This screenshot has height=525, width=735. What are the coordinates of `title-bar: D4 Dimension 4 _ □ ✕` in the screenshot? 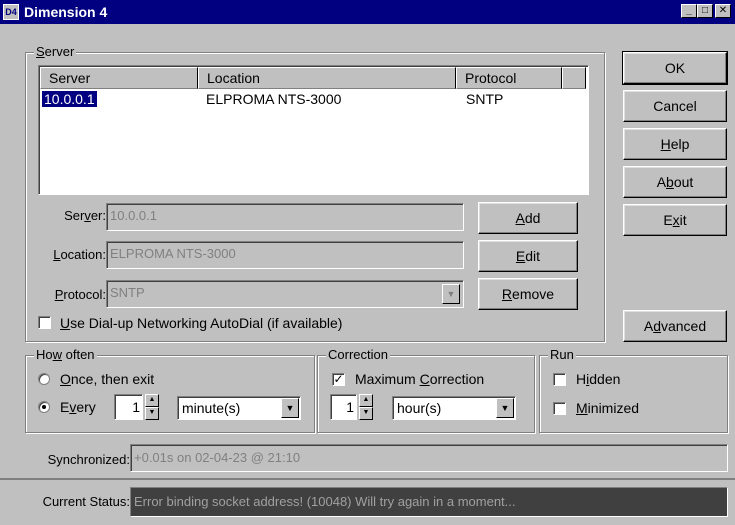 It's located at (367, 12).